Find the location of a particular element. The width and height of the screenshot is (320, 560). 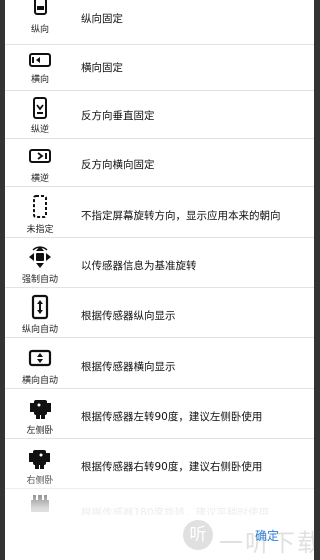

option-landscape: 横向 横向固定 is located at coordinates (159, 68).